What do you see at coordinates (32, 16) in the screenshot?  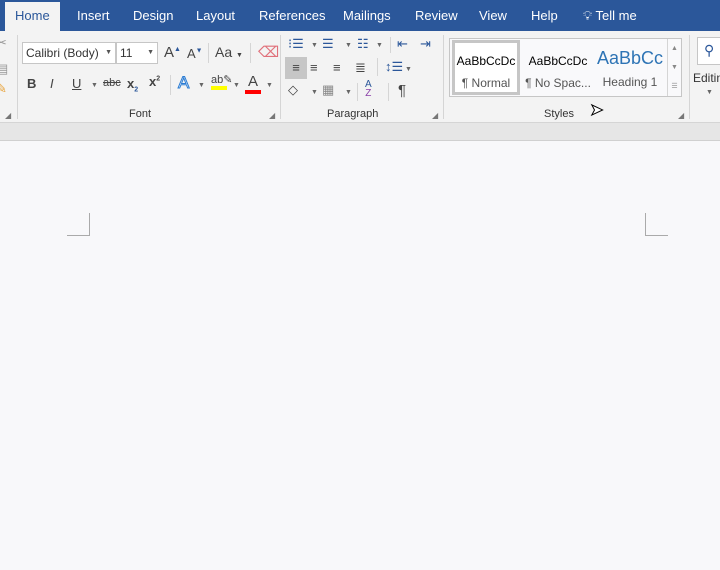 I see `tab-home: Home` at bounding box center [32, 16].